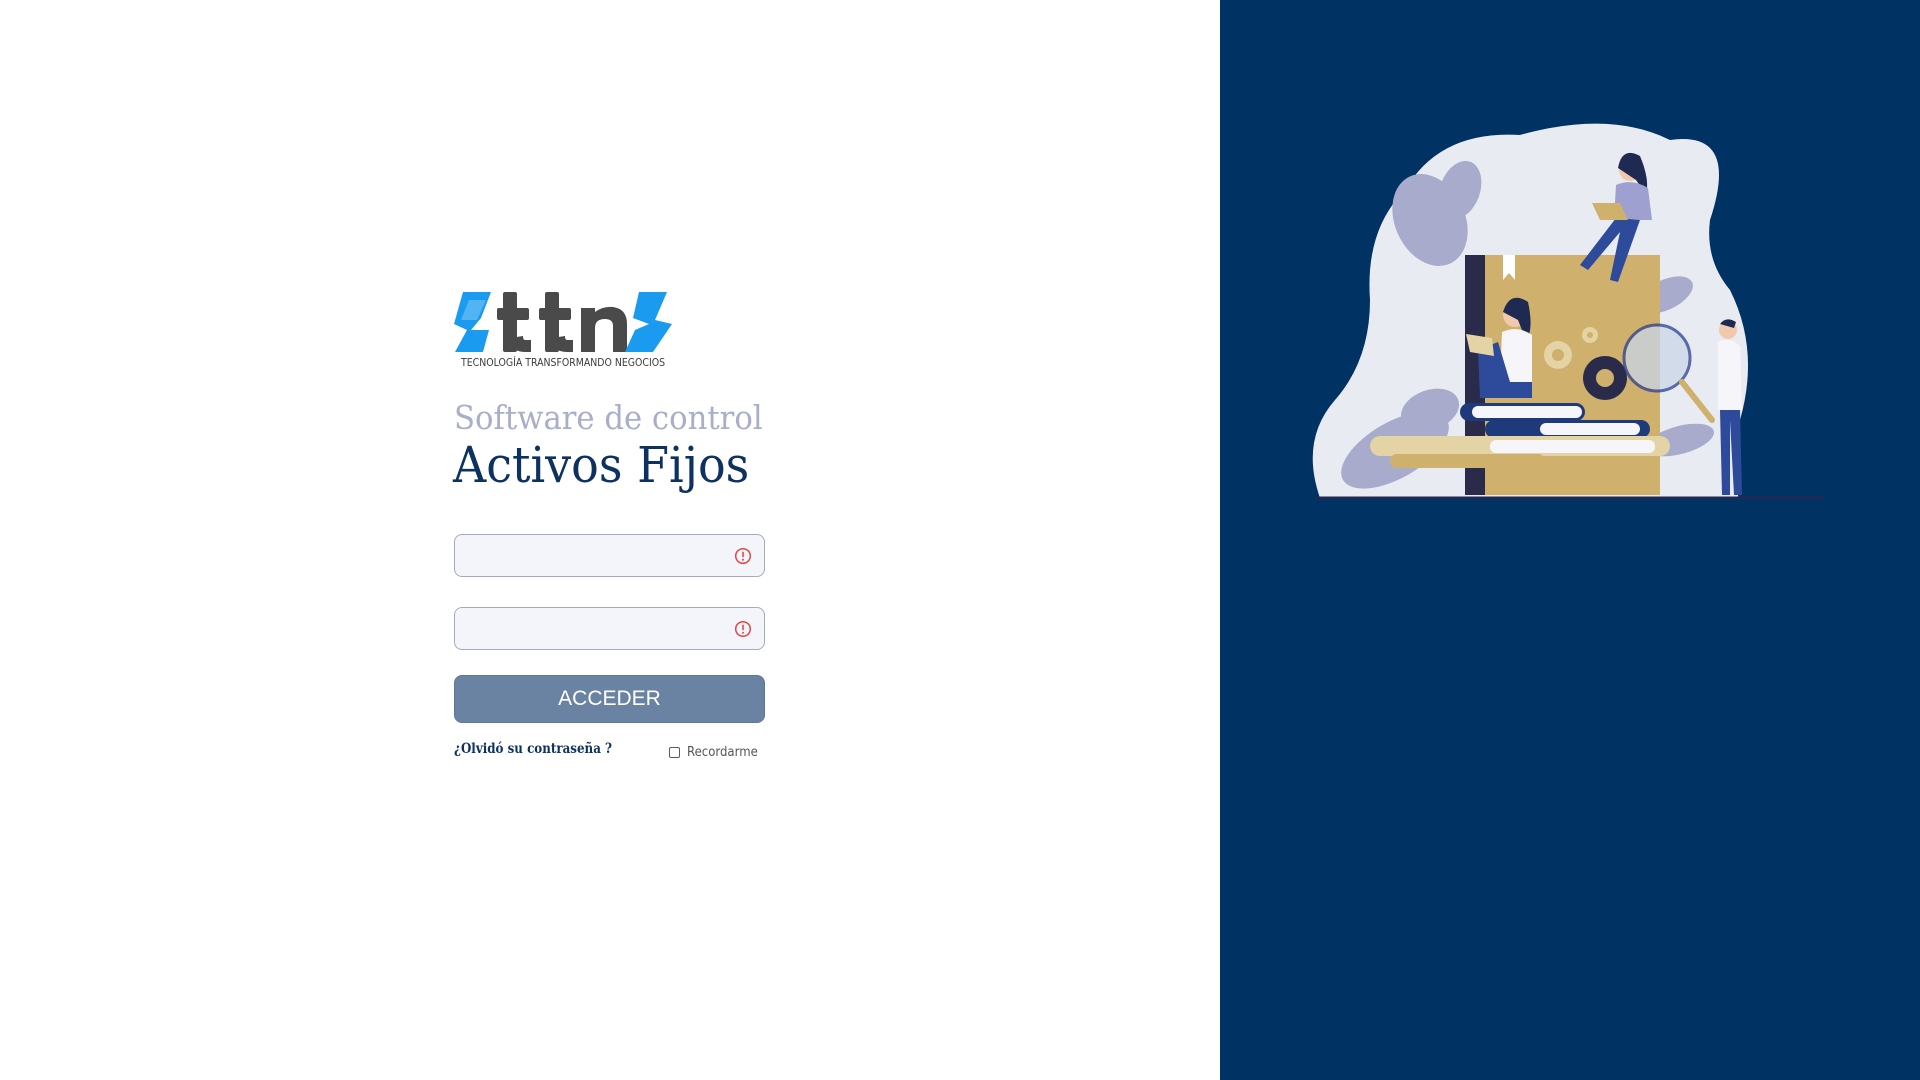 Image resolution: width=1920 pixels, height=1080 pixels. I want to click on remember-me-label: Recordarme, so click(722, 752).